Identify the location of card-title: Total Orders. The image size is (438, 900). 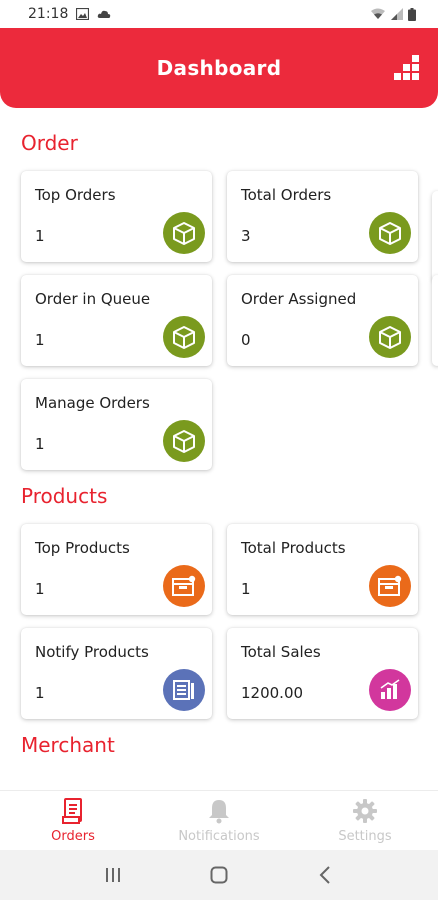
(286, 195).